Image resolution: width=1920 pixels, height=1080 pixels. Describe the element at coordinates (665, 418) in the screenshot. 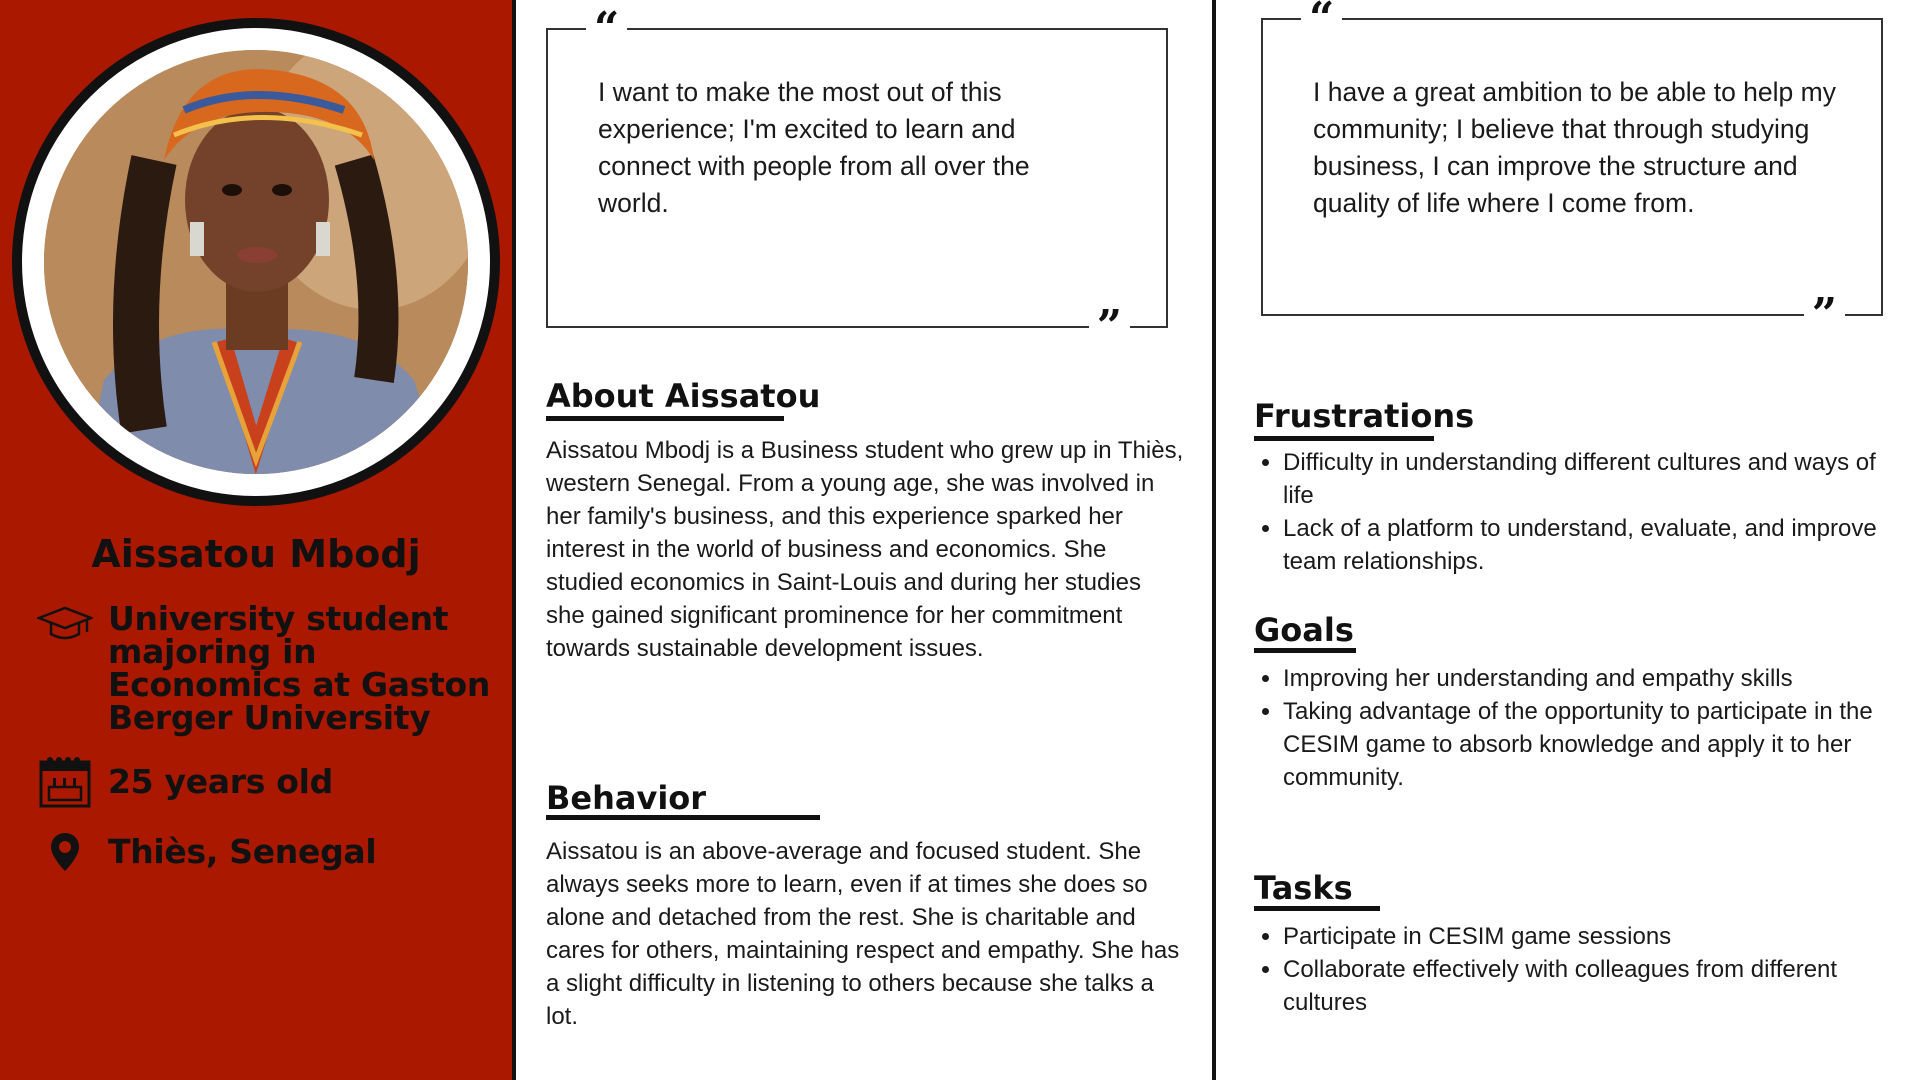

I see `about-underline` at that location.